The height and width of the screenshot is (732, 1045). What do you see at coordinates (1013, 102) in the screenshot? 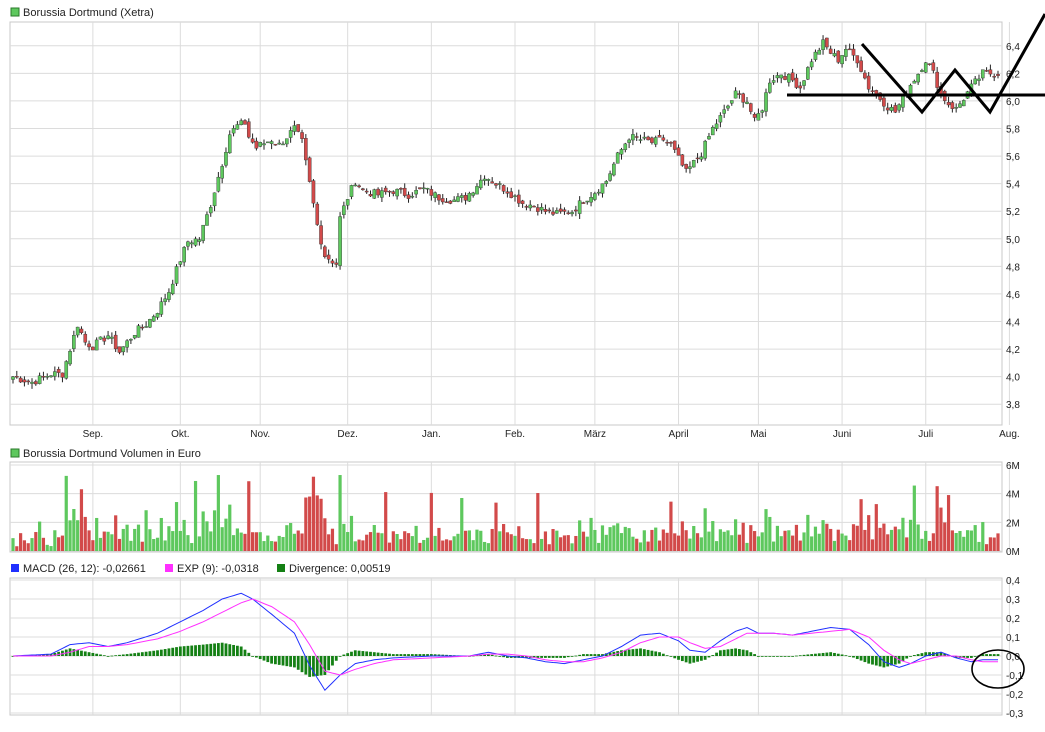
I see `price-tick-label: 6,0` at bounding box center [1013, 102].